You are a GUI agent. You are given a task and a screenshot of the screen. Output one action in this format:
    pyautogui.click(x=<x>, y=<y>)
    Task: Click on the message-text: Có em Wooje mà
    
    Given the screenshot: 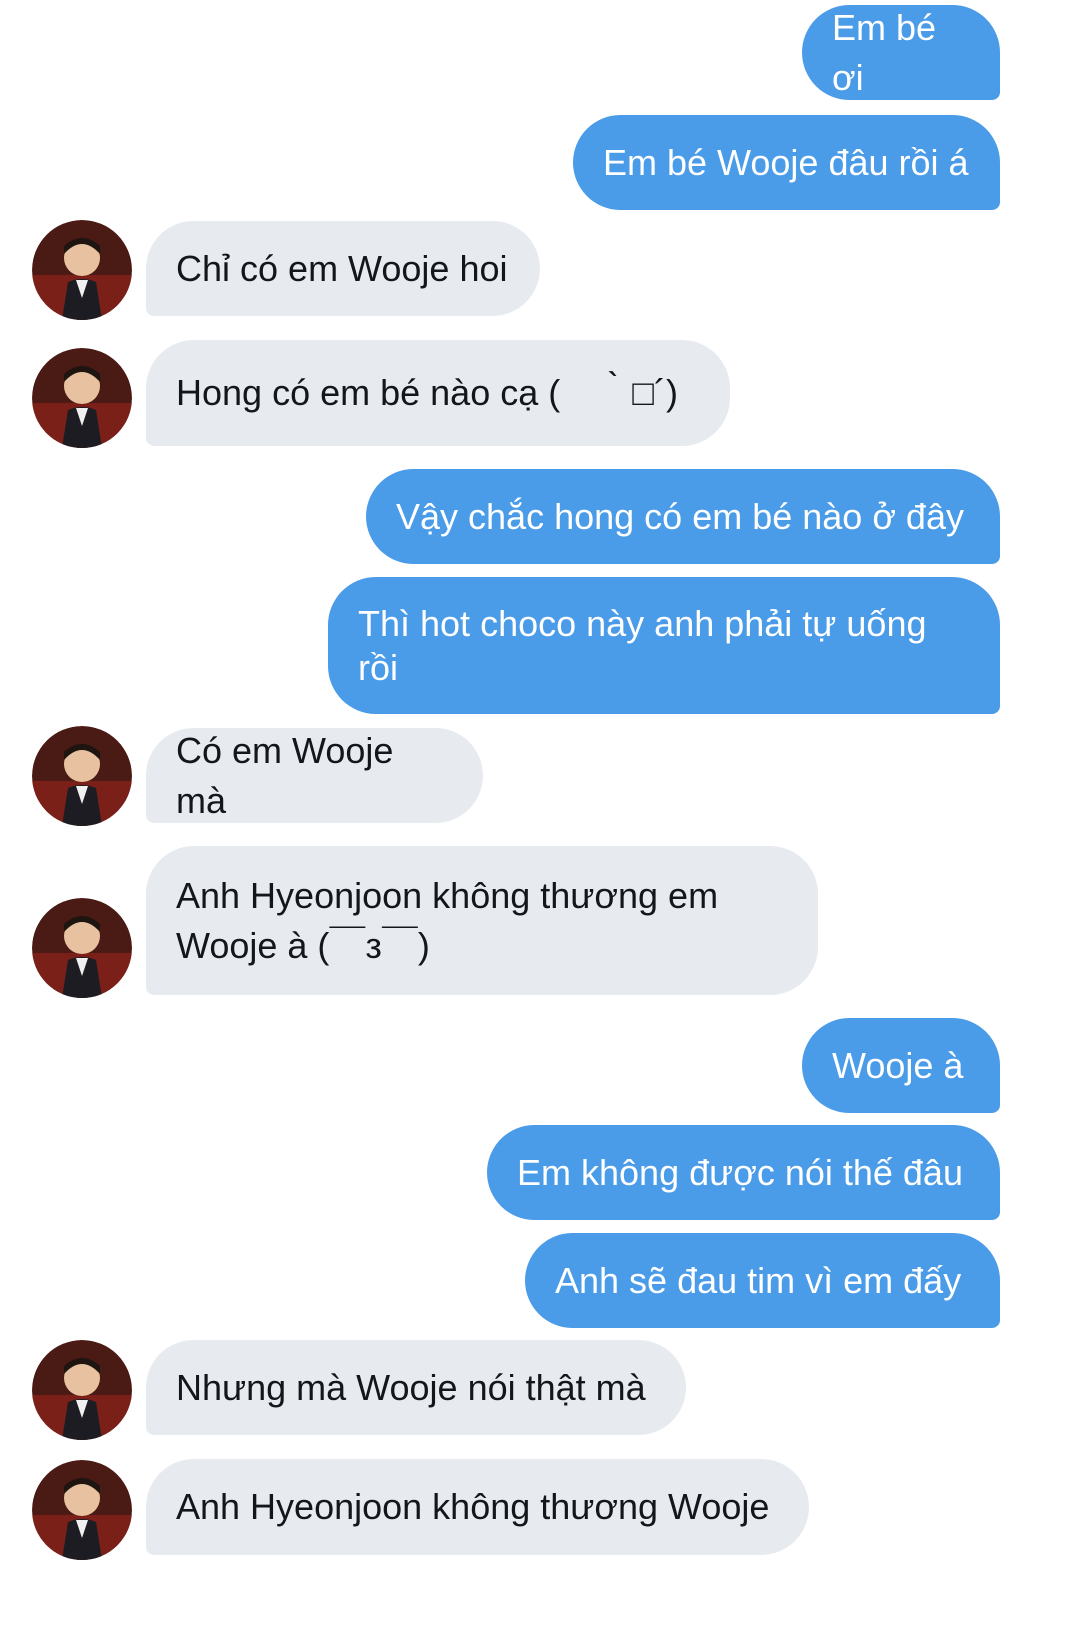 What is the action you would take?
    pyautogui.click(x=290, y=775)
    